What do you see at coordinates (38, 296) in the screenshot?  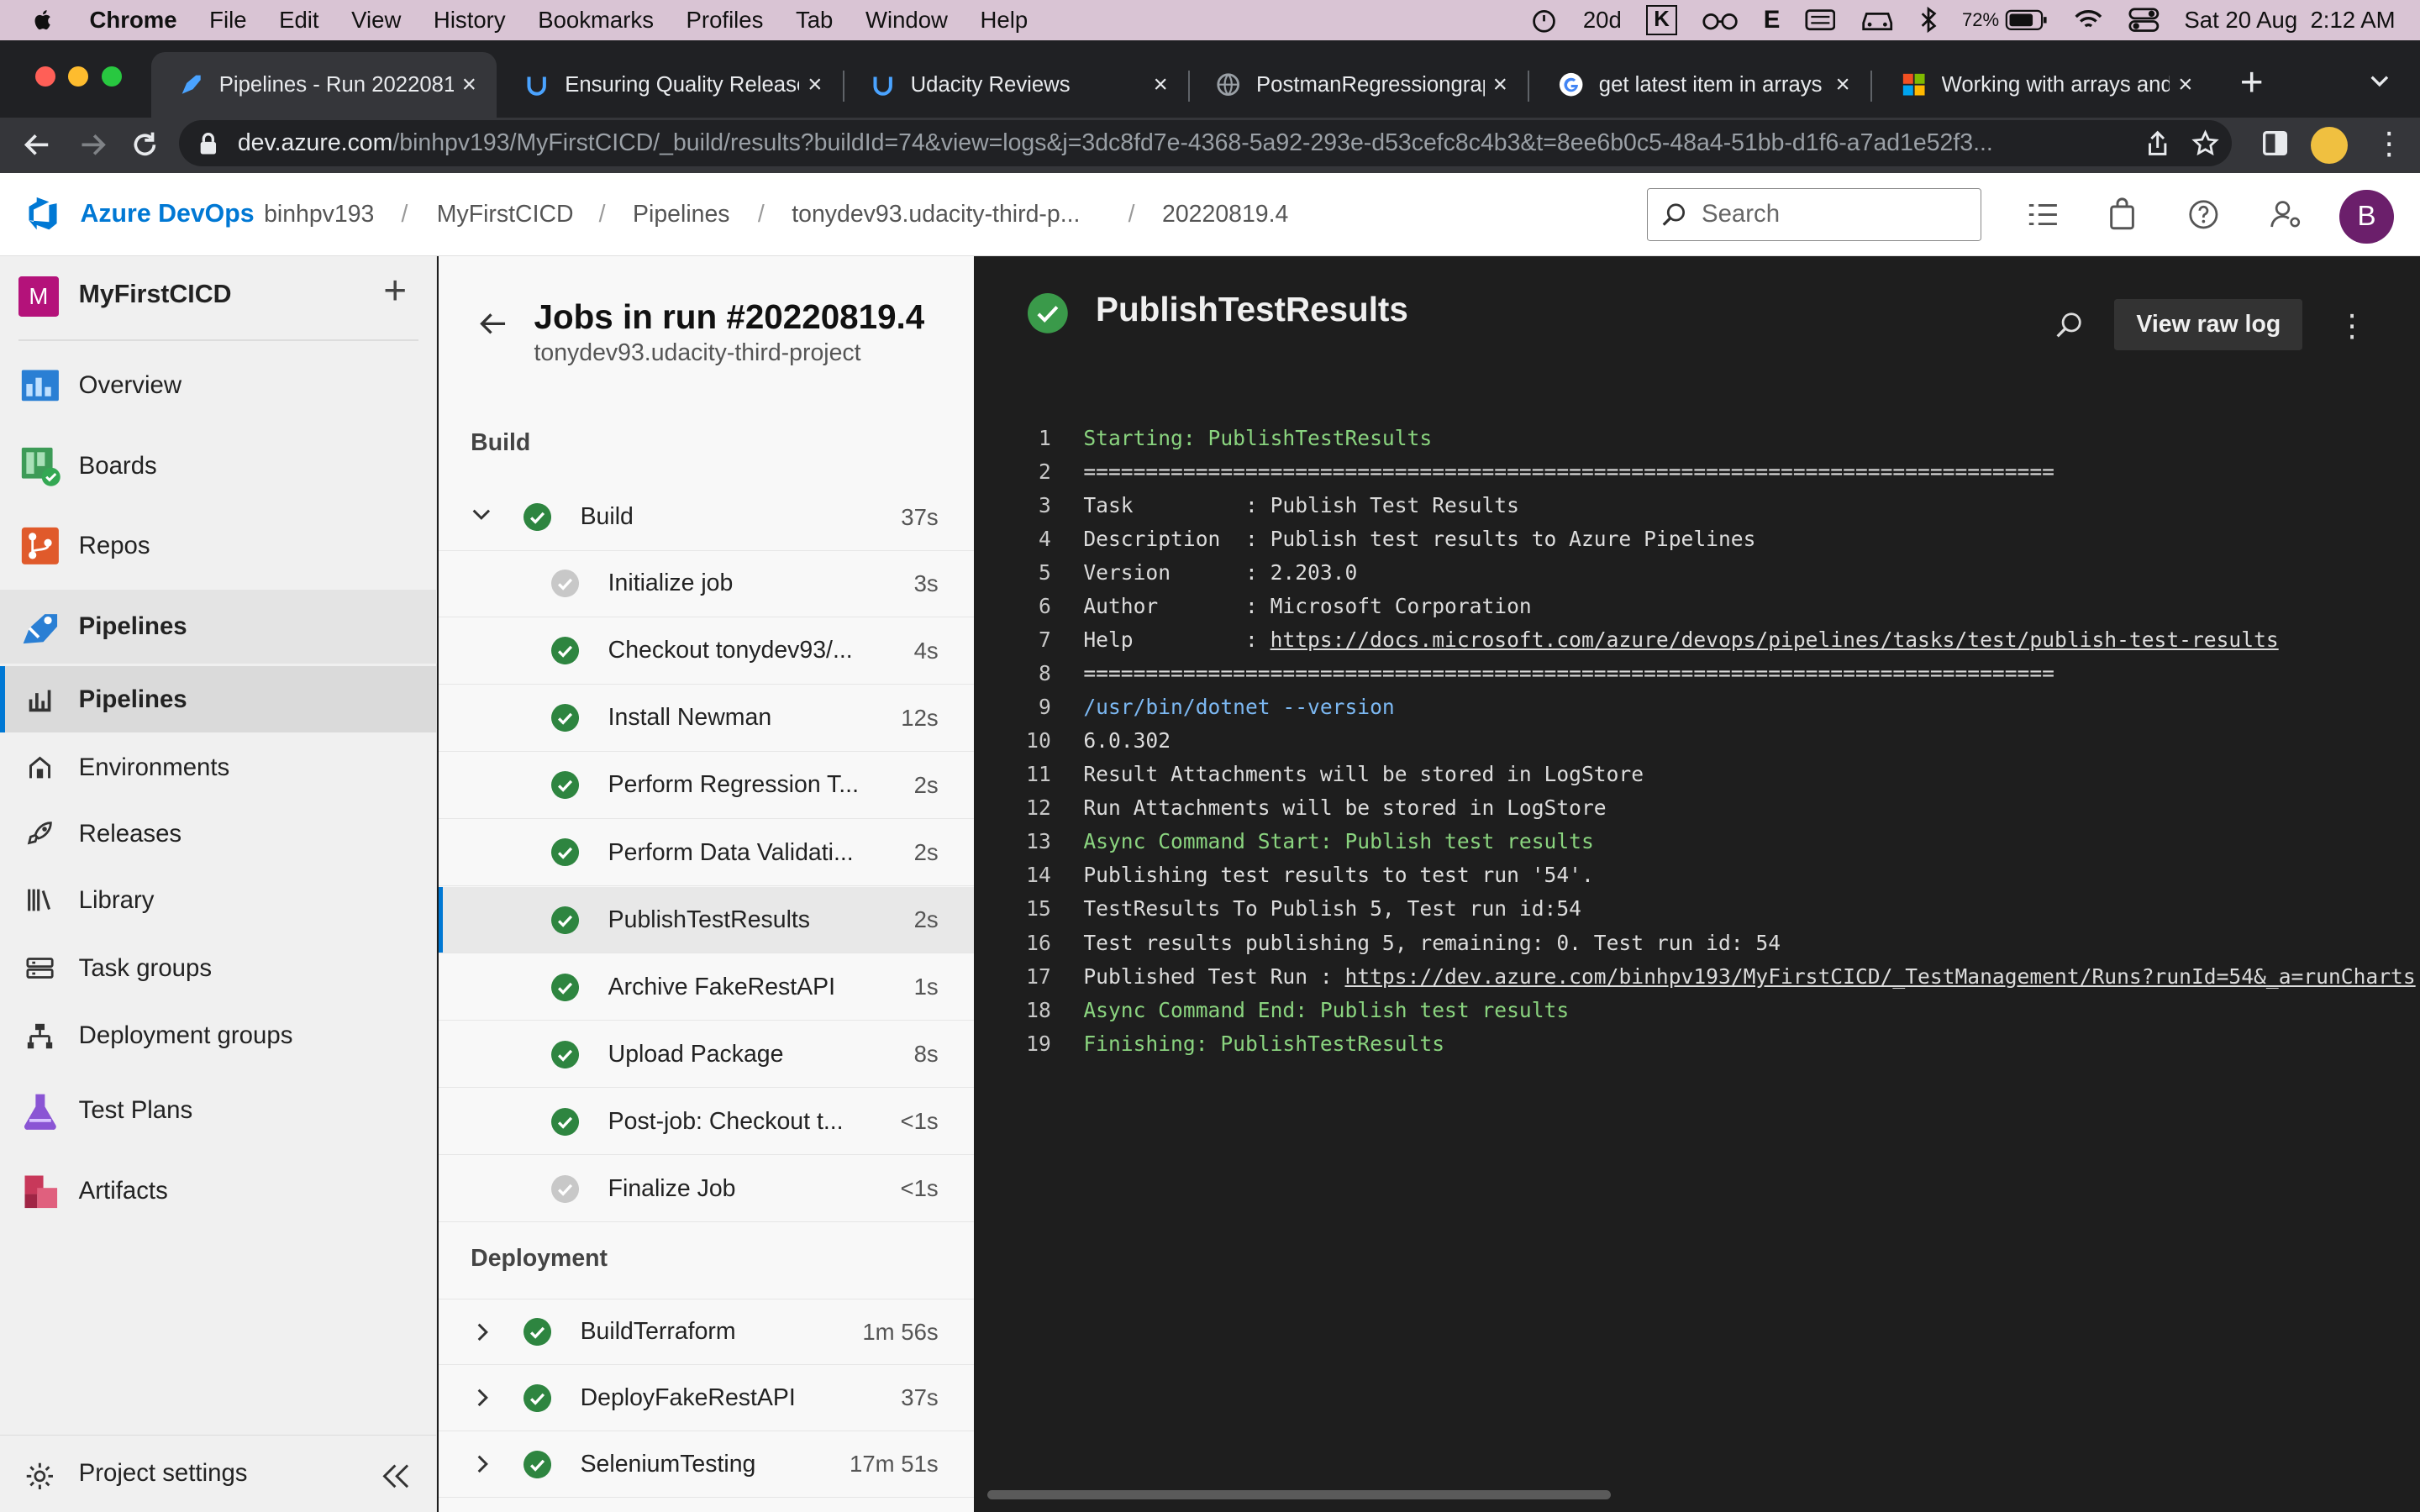 I see `project-avatar: M` at bounding box center [38, 296].